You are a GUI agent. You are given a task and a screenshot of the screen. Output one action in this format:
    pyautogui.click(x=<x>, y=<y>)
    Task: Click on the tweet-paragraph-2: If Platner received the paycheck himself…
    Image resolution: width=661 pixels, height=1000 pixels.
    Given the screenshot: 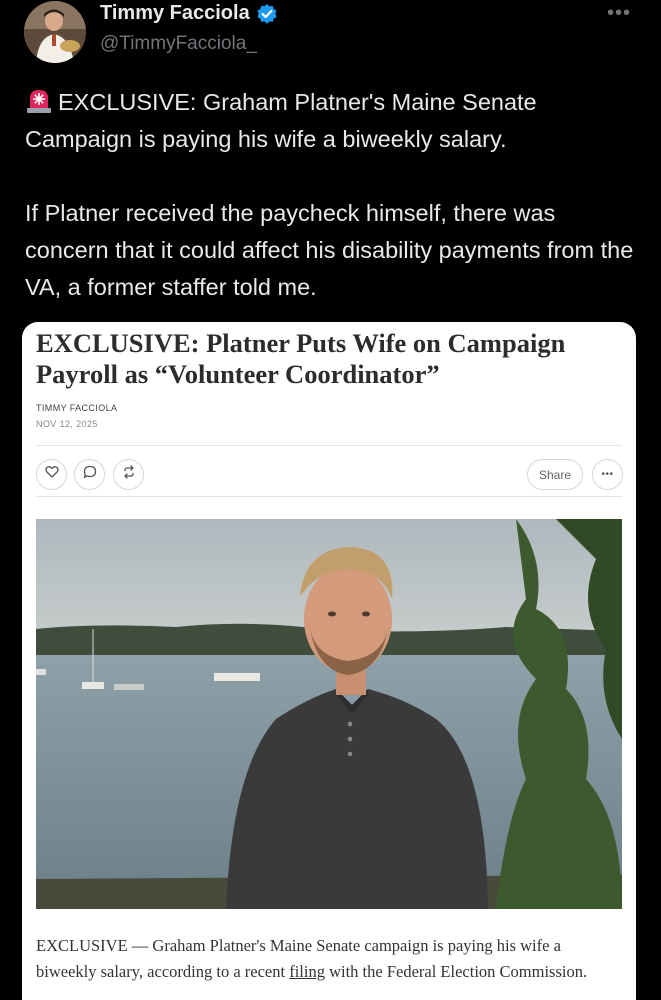 What is the action you would take?
    pyautogui.click(x=329, y=250)
    